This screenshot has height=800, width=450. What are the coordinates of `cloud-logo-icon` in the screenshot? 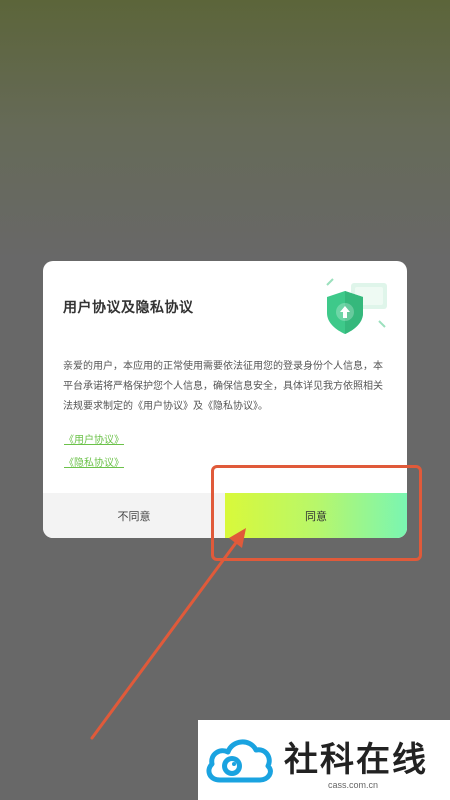 It's located at (239, 761).